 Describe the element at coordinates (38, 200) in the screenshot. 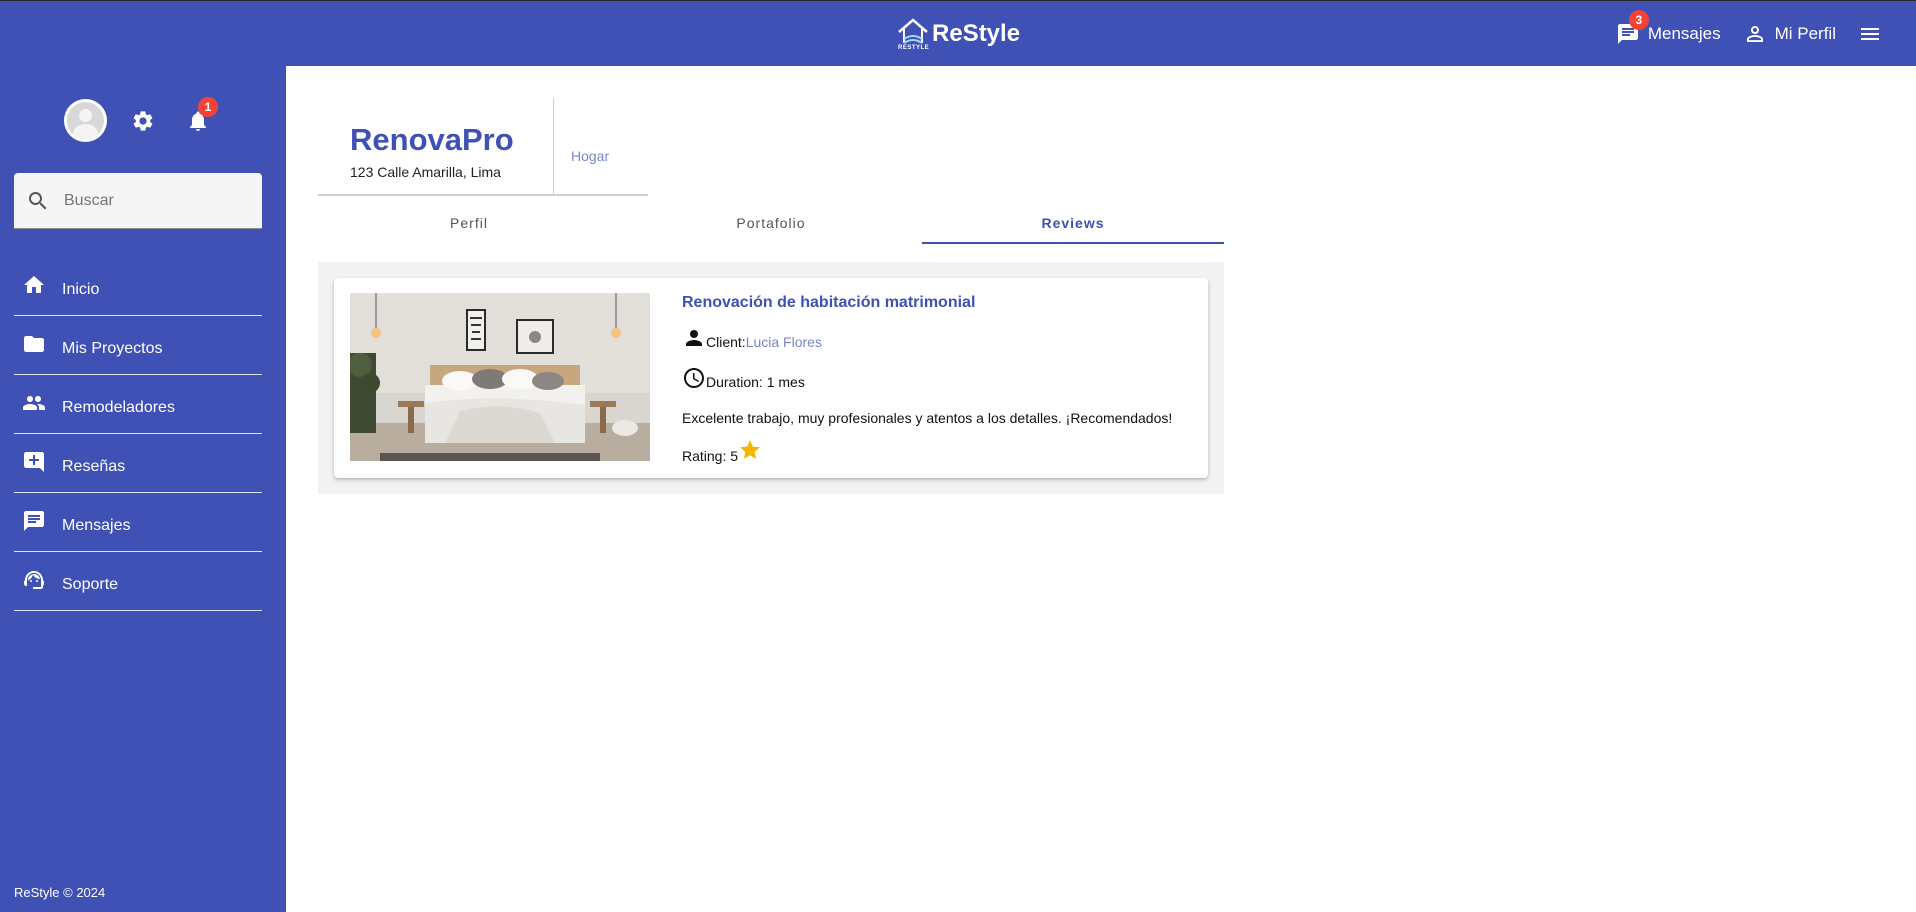

I see `search-icon` at that location.